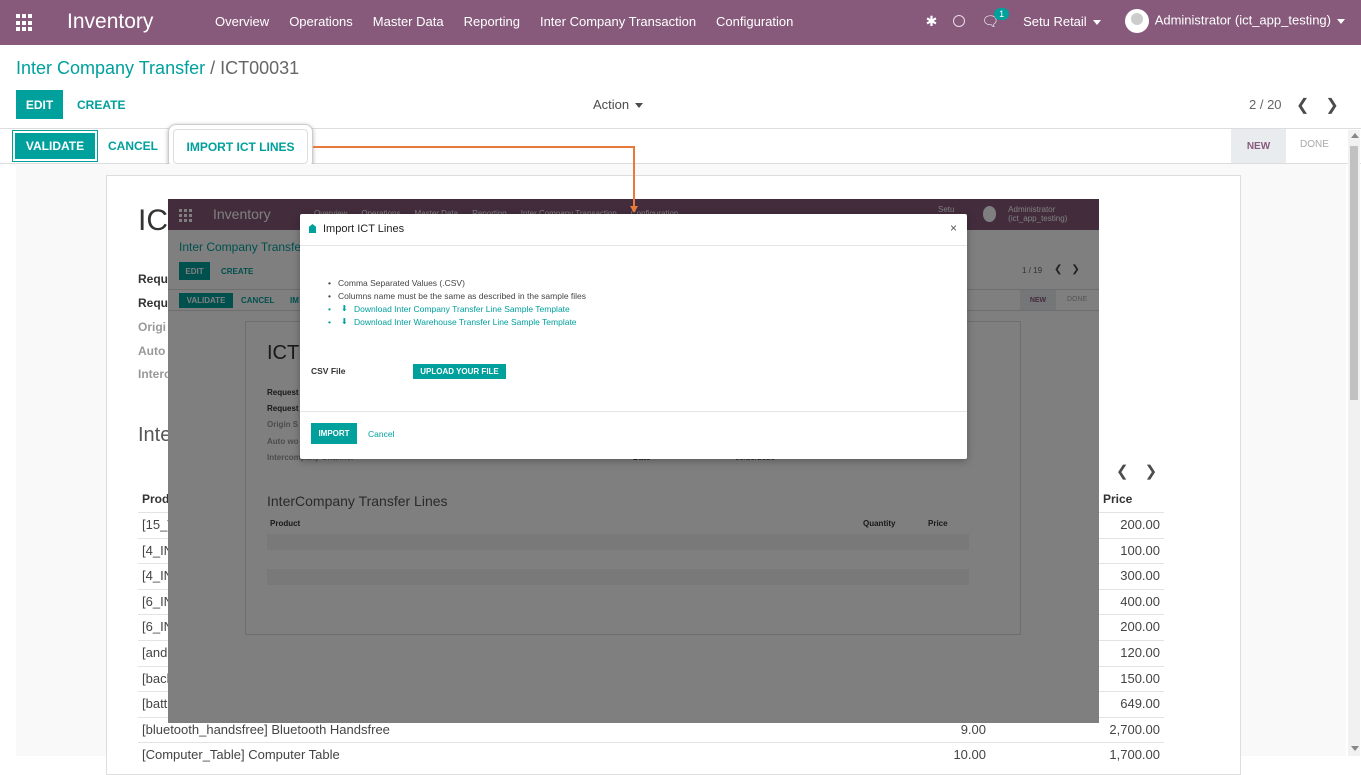  What do you see at coordinates (1354, 273) in the screenshot?
I see `scrollbar-thumb` at bounding box center [1354, 273].